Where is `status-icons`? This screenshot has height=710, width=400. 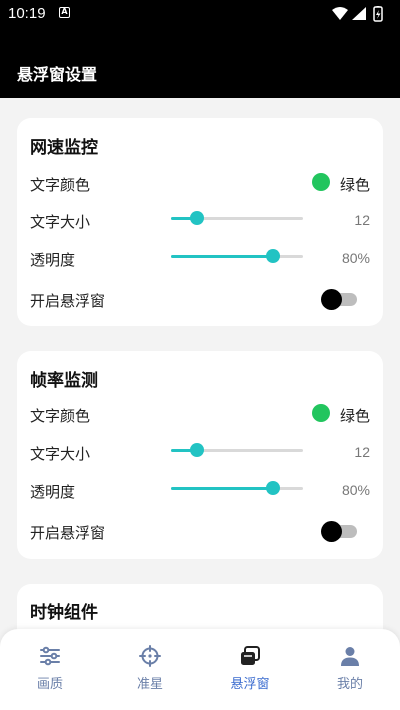
status-icons is located at coordinates (357, 14).